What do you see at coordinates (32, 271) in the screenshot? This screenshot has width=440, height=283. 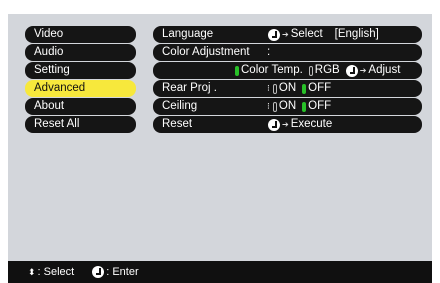 I see `up-down-arrows-icon: ⬍` at bounding box center [32, 271].